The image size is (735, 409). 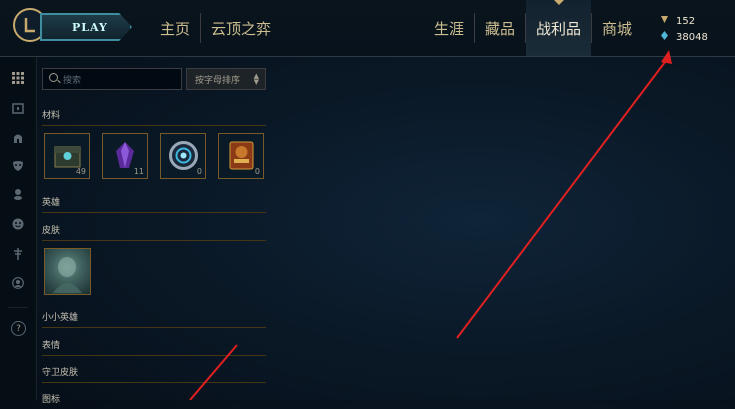 I want to click on section-header-champions: 英雄, so click(x=154, y=204).